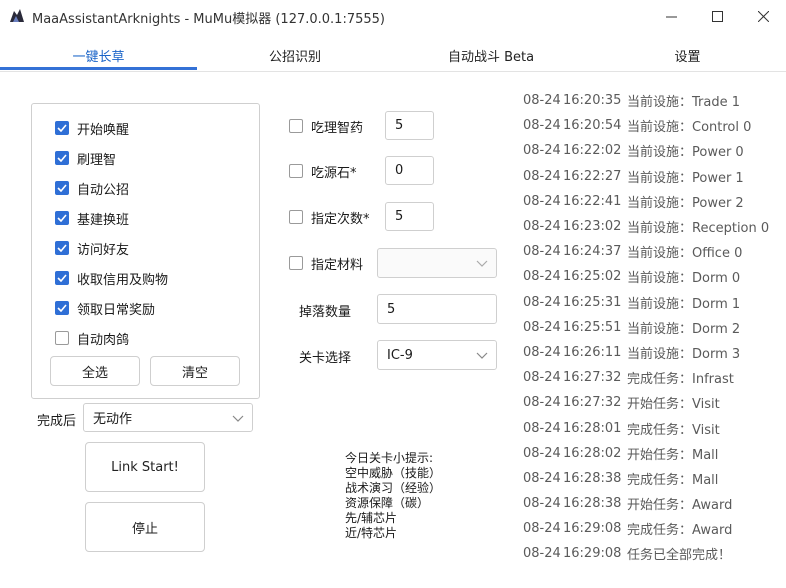 This screenshot has height=588, width=786. Describe the element at coordinates (409, 170) in the screenshot. I see `stone-count-input: 0` at that location.